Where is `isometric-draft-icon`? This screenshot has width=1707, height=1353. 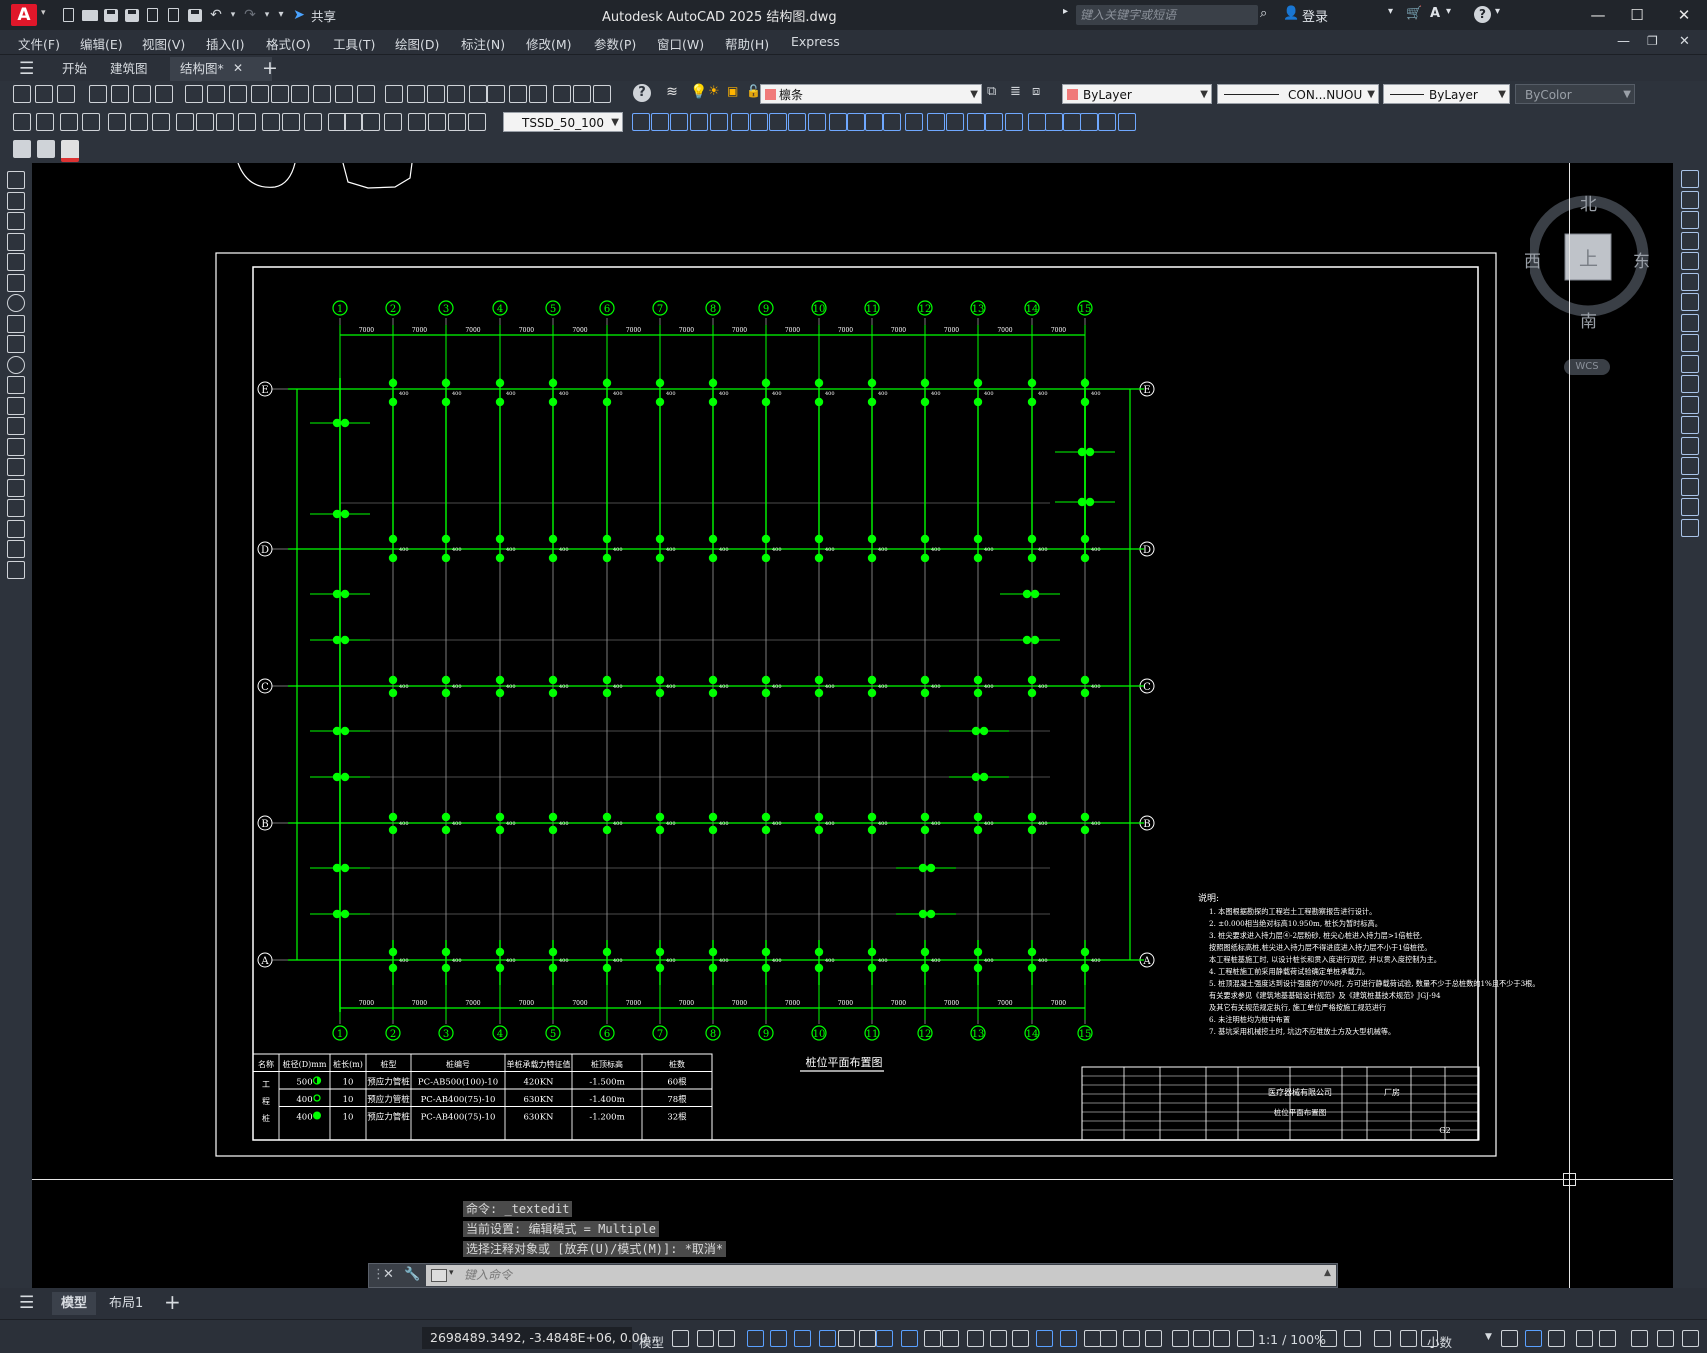 isometric-draft-icon is located at coordinates (867, 1338).